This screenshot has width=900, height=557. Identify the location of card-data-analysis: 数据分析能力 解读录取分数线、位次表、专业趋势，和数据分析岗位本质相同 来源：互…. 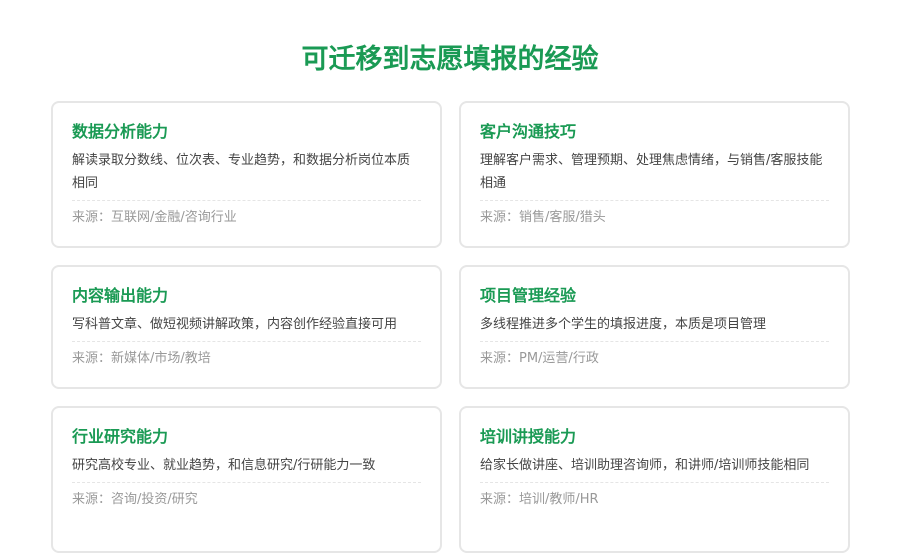
(246, 174).